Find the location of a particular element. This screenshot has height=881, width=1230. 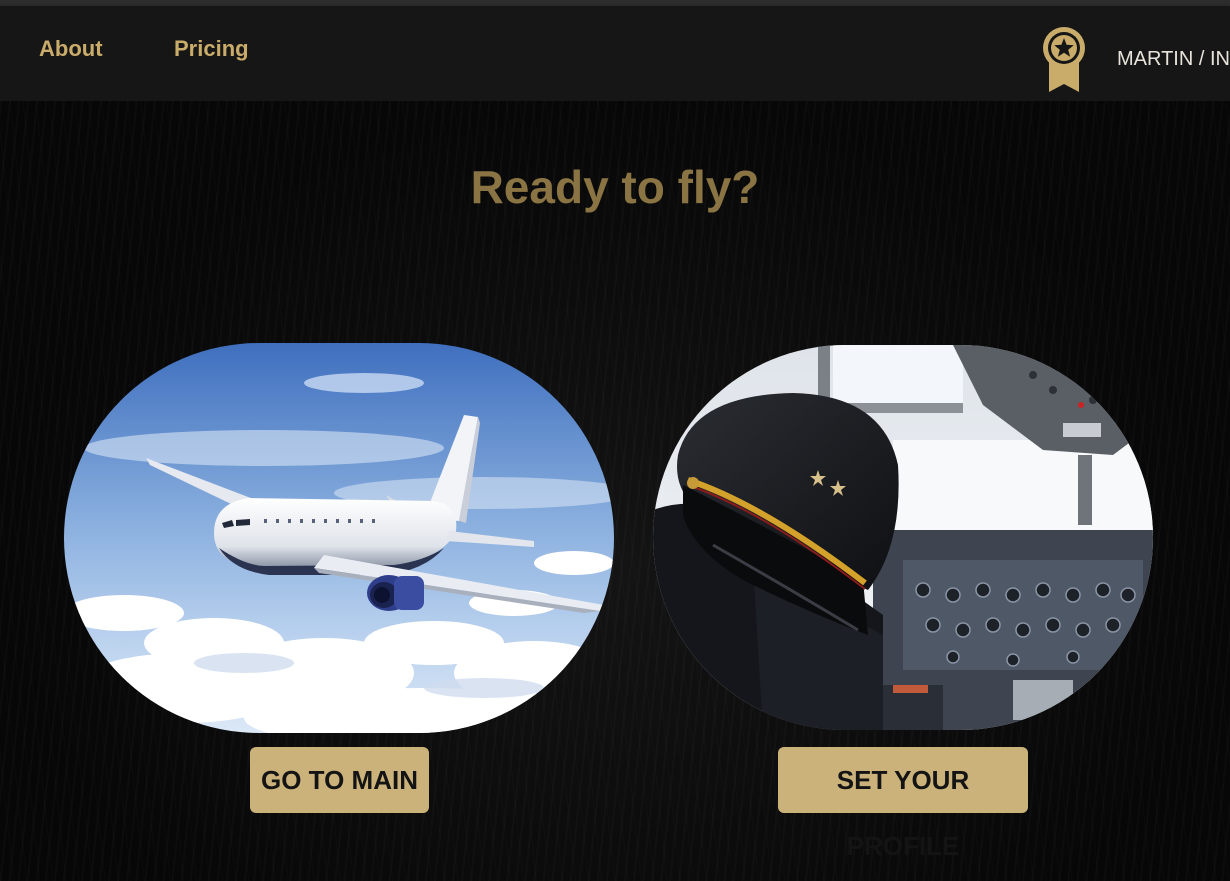

top-navbar: About Pricing MARTIN / INS is located at coordinates (615, 53).